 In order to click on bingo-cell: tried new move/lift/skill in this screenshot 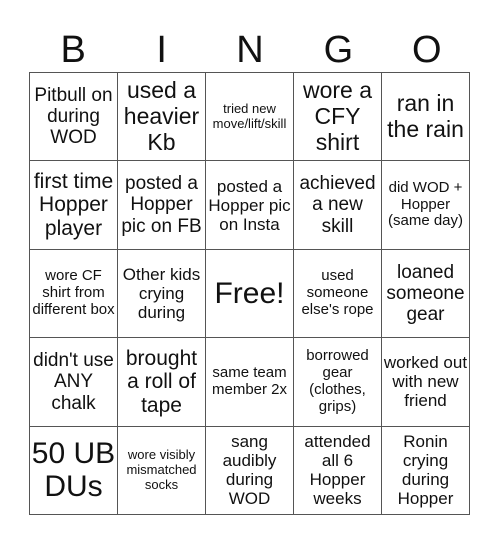, I will do `click(250, 117)`.